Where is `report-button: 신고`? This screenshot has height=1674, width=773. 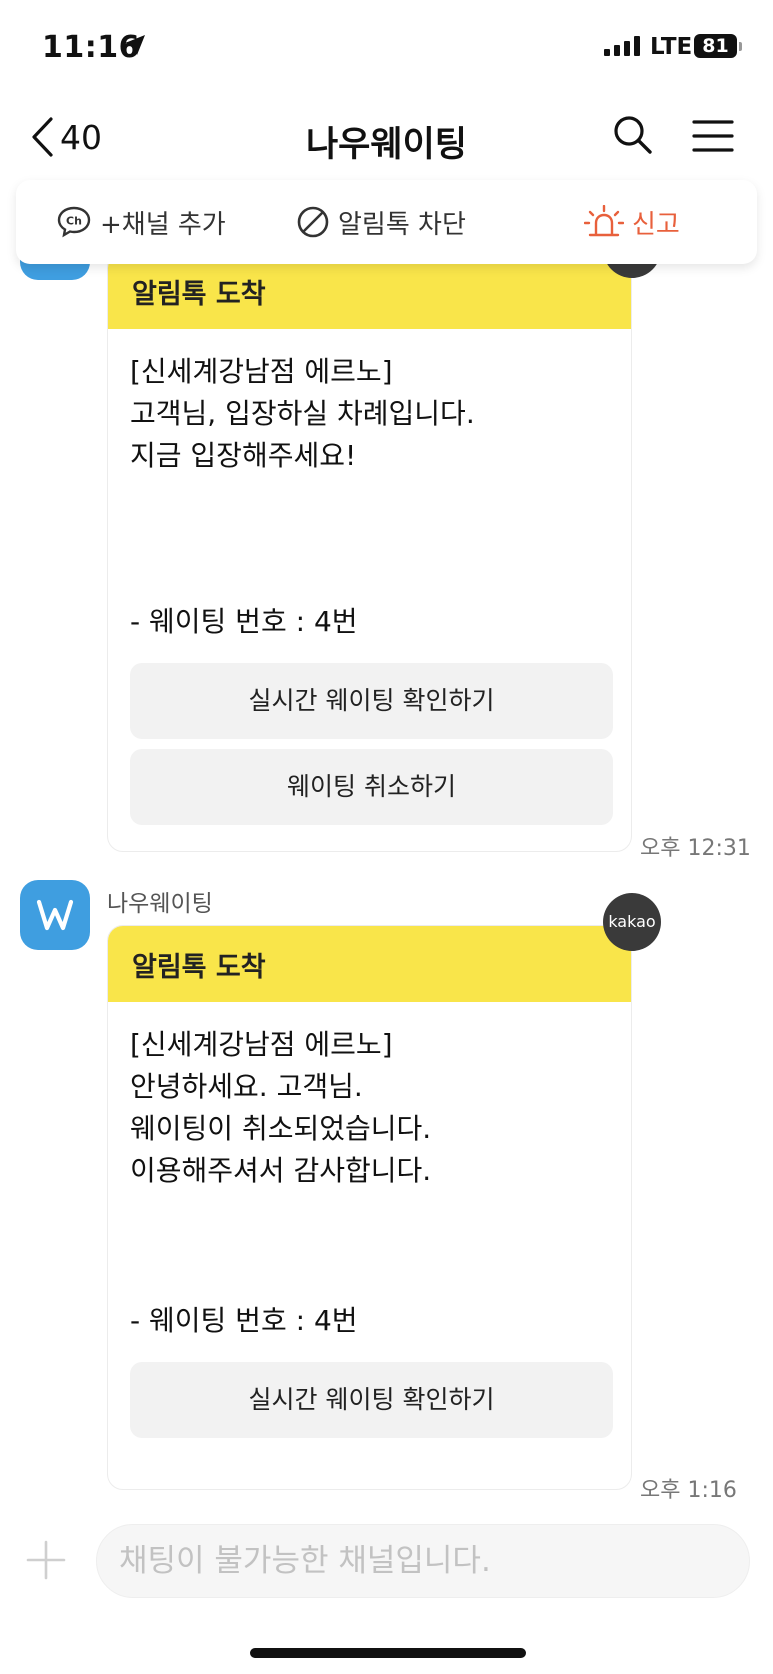
report-button: 신고 is located at coordinates (632, 222).